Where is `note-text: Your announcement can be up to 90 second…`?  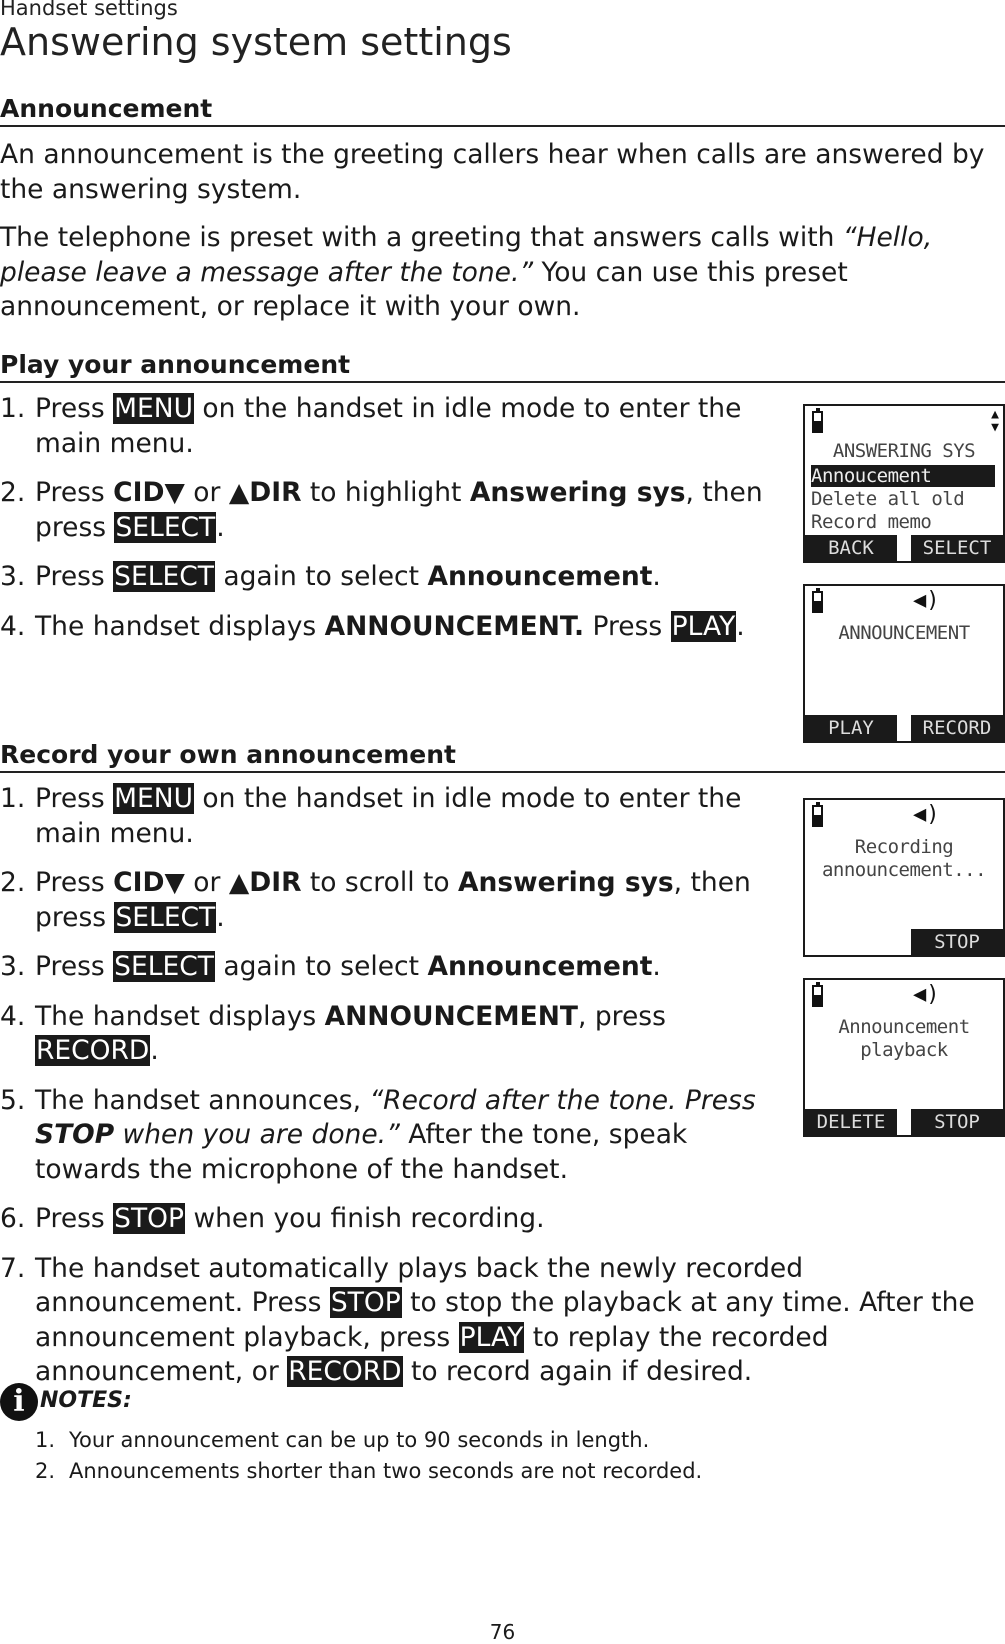
note-text: Your announcement can be up to 90 second… is located at coordinates (359, 1440).